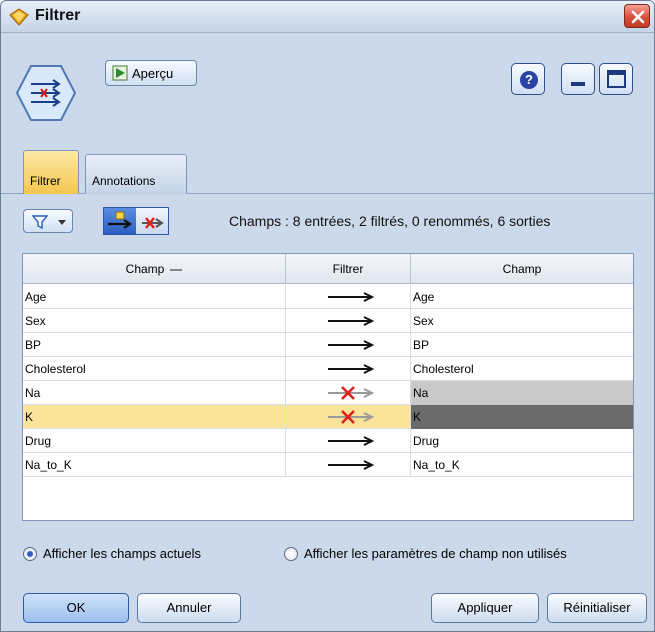  I want to click on table-row: BP BP, so click(328, 345).